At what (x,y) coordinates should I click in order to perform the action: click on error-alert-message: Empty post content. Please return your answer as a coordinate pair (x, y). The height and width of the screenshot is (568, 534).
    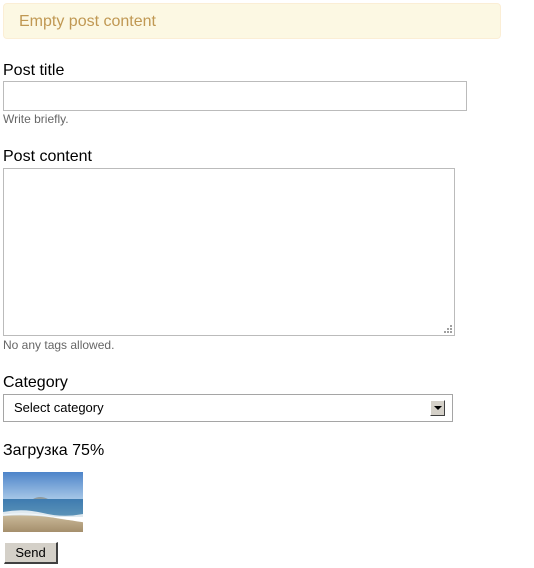
    Looking at the image, I should click on (87, 21).